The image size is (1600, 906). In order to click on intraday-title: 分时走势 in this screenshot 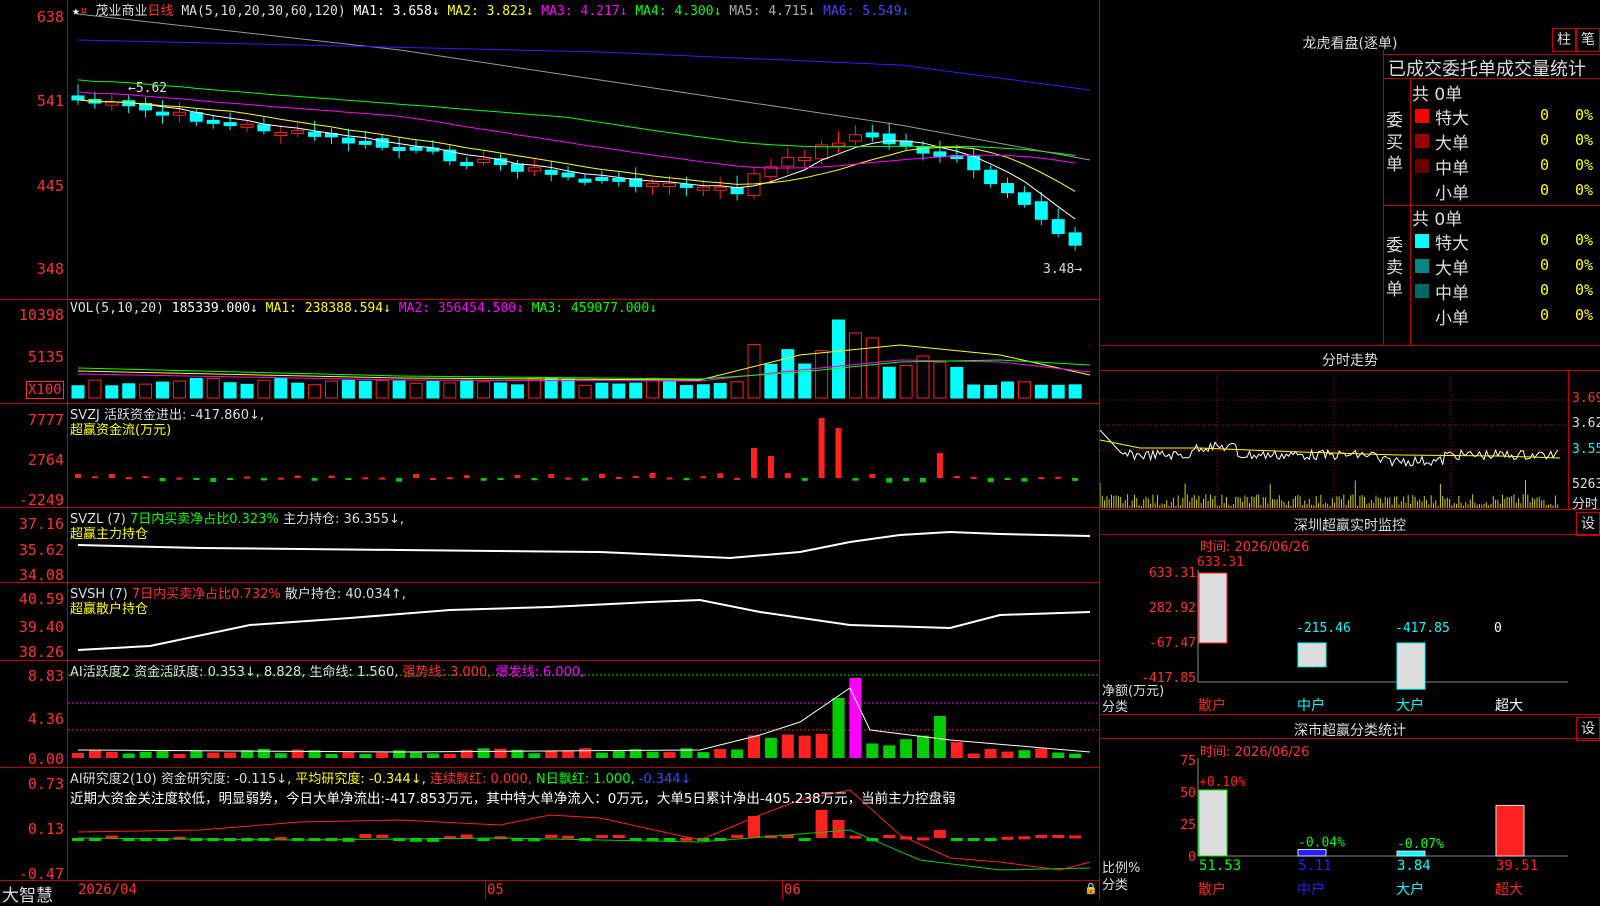, I will do `click(1350, 361)`.